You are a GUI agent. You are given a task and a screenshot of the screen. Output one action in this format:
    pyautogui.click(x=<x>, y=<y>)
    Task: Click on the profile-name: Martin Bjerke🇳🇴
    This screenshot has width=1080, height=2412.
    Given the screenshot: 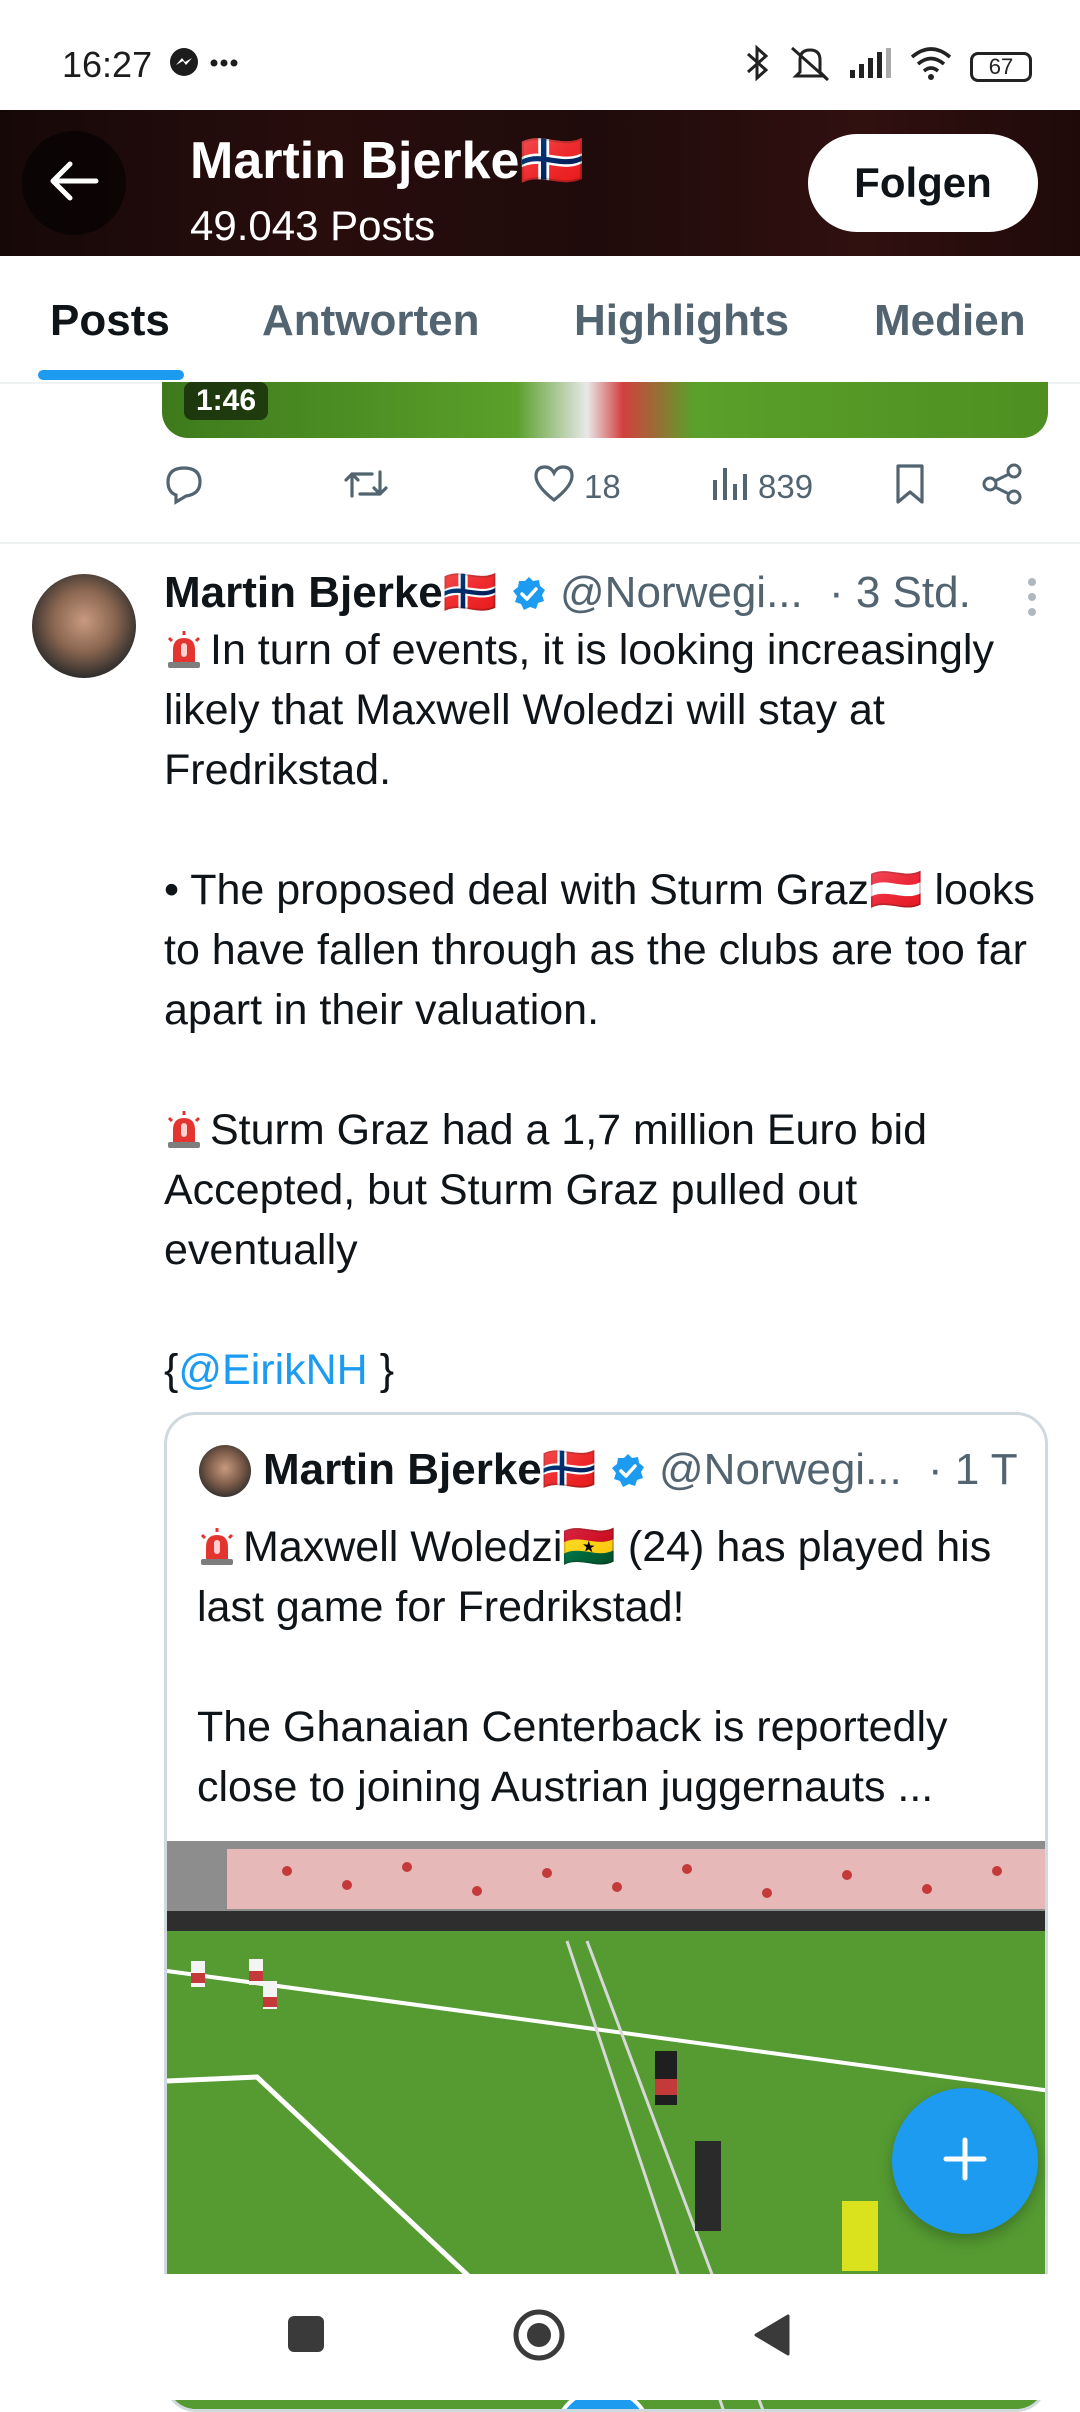 What is the action you would take?
    pyautogui.click(x=387, y=161)
    